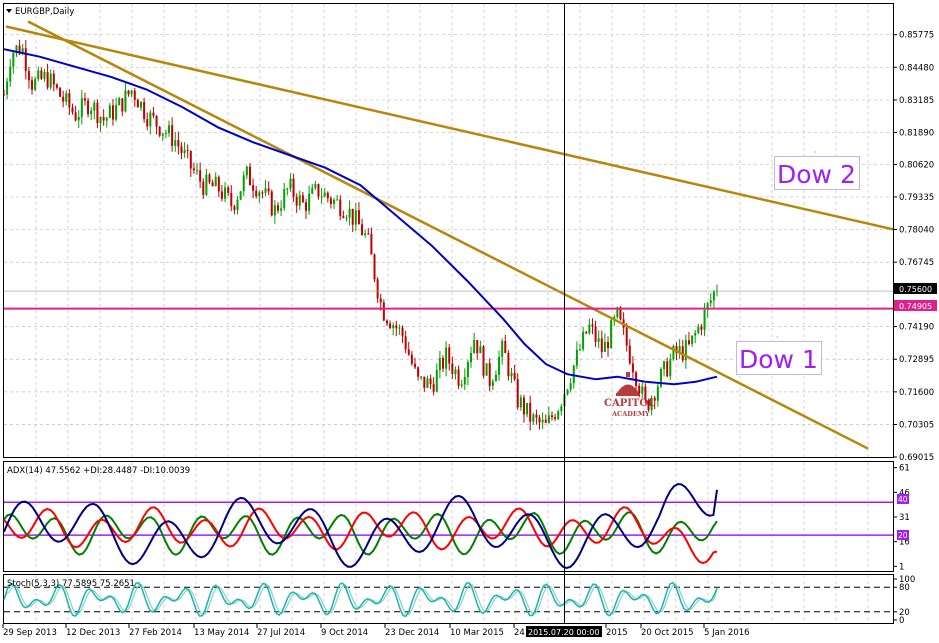 The width and height of the screenshot is (939, 643). What do you see at coordinates (71, 584) in the screenshot?
I see `stoch-title: Stoch(5,3,3) 77.5895 75.2651` at bounding box center [71, 584].